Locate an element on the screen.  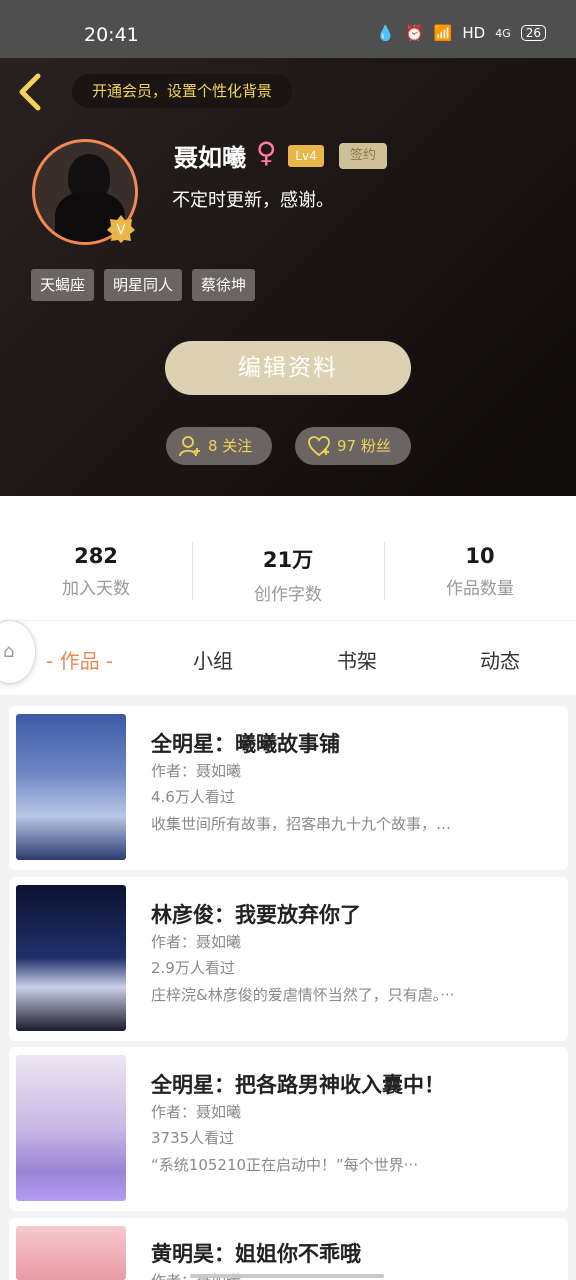
home-indicator is located at coordinates (287, 1276).